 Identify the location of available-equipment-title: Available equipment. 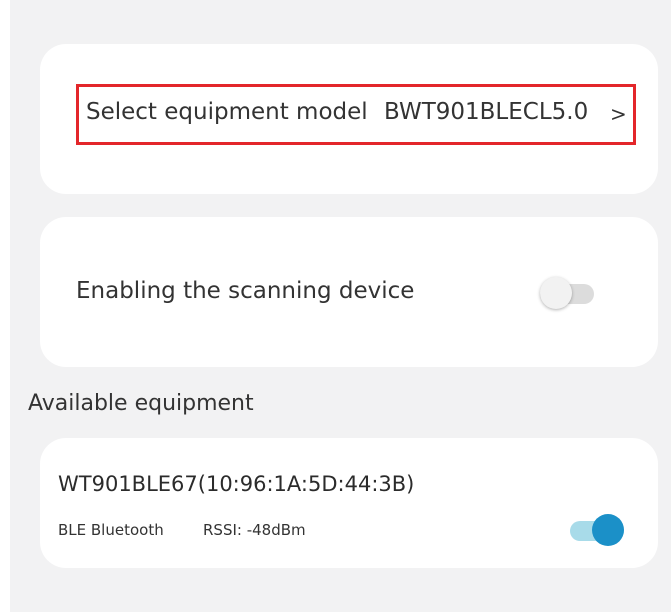
(141, 403).